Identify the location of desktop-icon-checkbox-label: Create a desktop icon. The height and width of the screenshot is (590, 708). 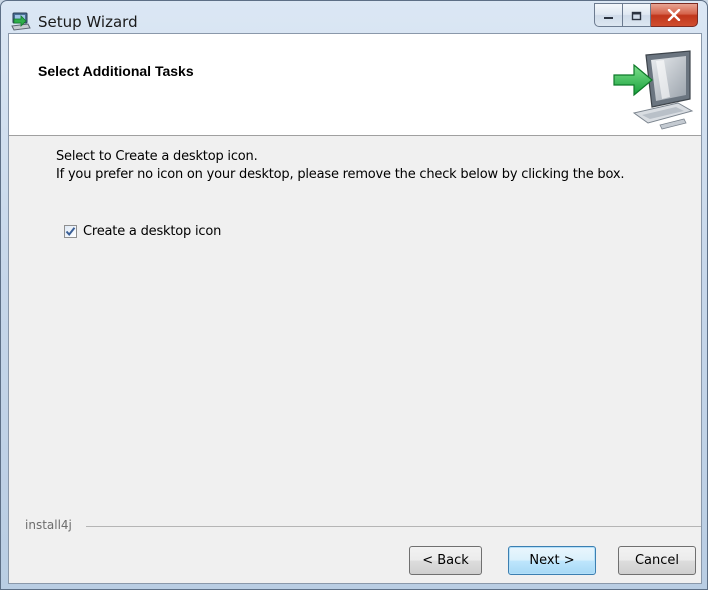
(152, 231).